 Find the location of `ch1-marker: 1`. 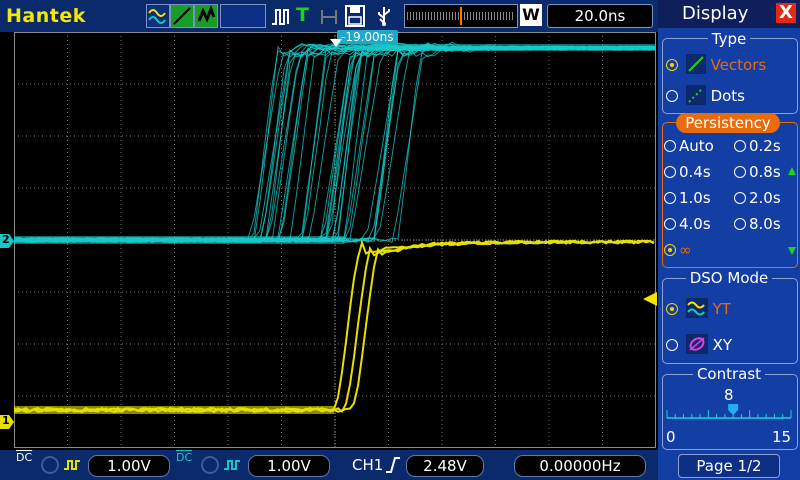

ch1-marker: 1 is located at coordinates (7, 423).